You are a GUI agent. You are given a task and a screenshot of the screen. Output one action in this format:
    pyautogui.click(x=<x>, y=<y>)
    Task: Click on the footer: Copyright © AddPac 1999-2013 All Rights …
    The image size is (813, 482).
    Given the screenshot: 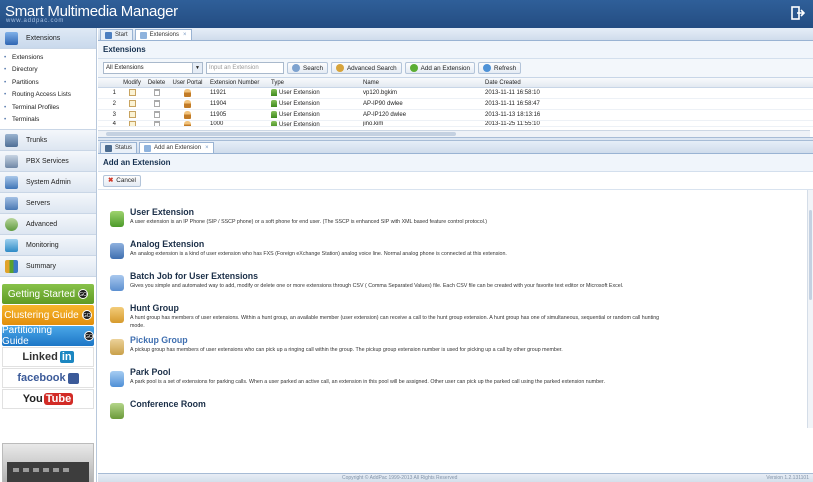 What is the action you would take?
    pyautogui.click(x=455, y=477)
    